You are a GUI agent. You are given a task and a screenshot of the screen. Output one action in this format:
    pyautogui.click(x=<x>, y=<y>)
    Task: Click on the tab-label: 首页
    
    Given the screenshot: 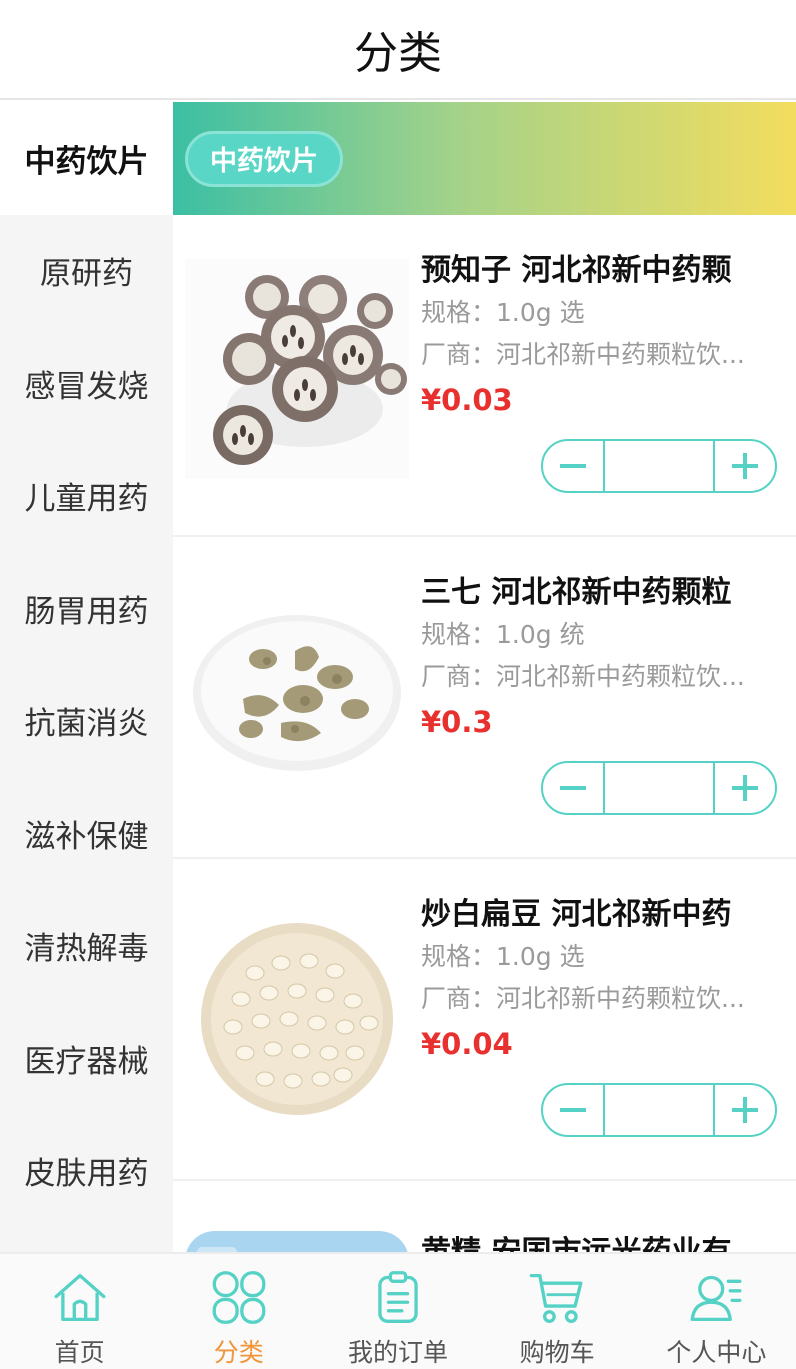 What is the action you would take?
    pyautogui.click(x=79, y=1352)
    